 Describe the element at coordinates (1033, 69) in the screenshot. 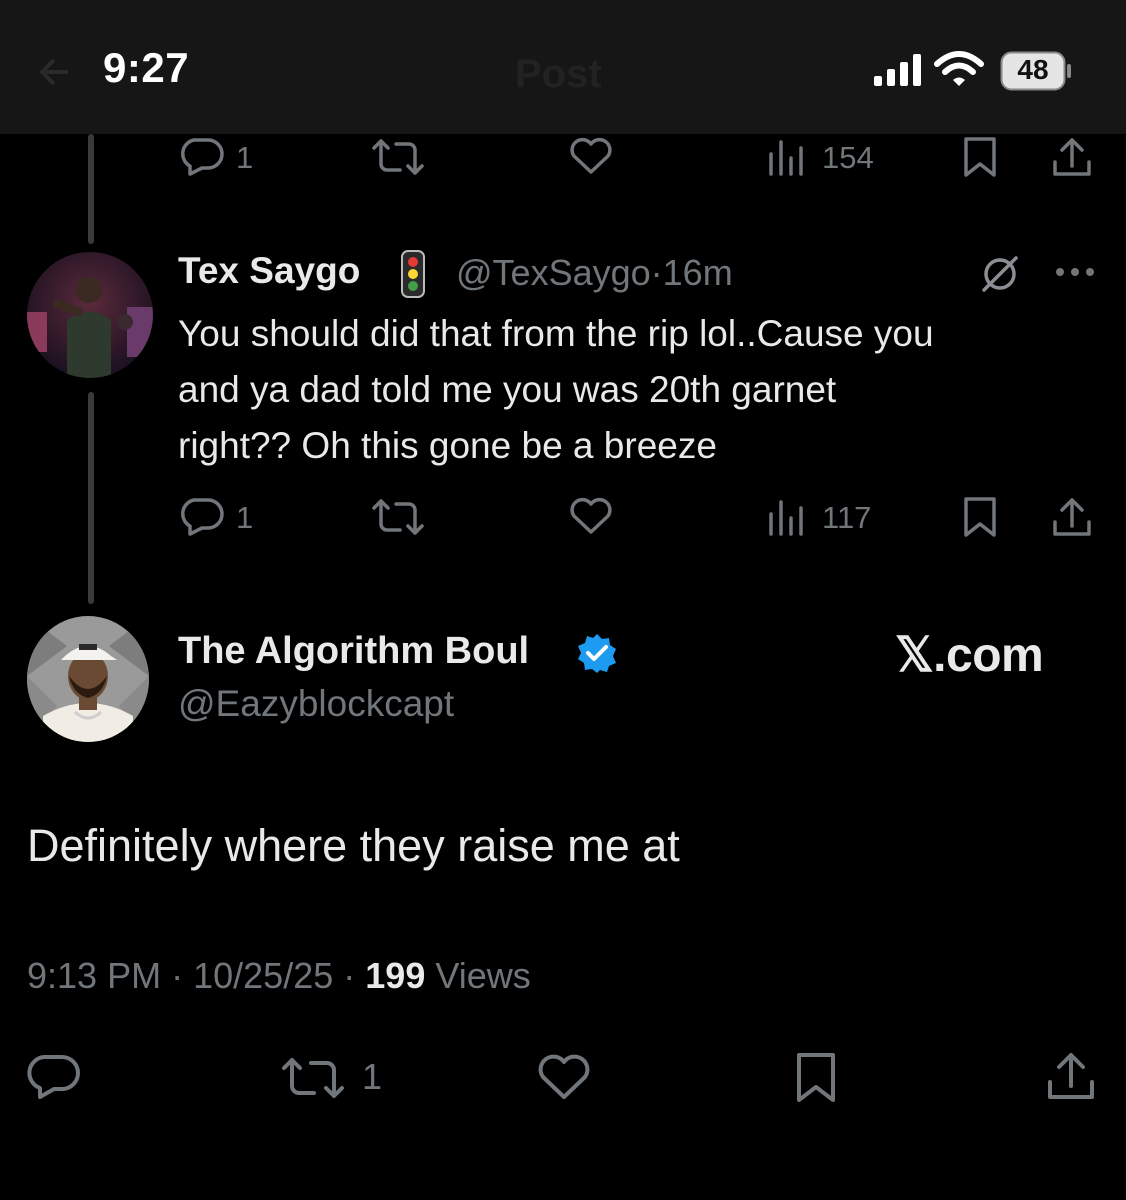

I see `battery-level: 48` at that location.